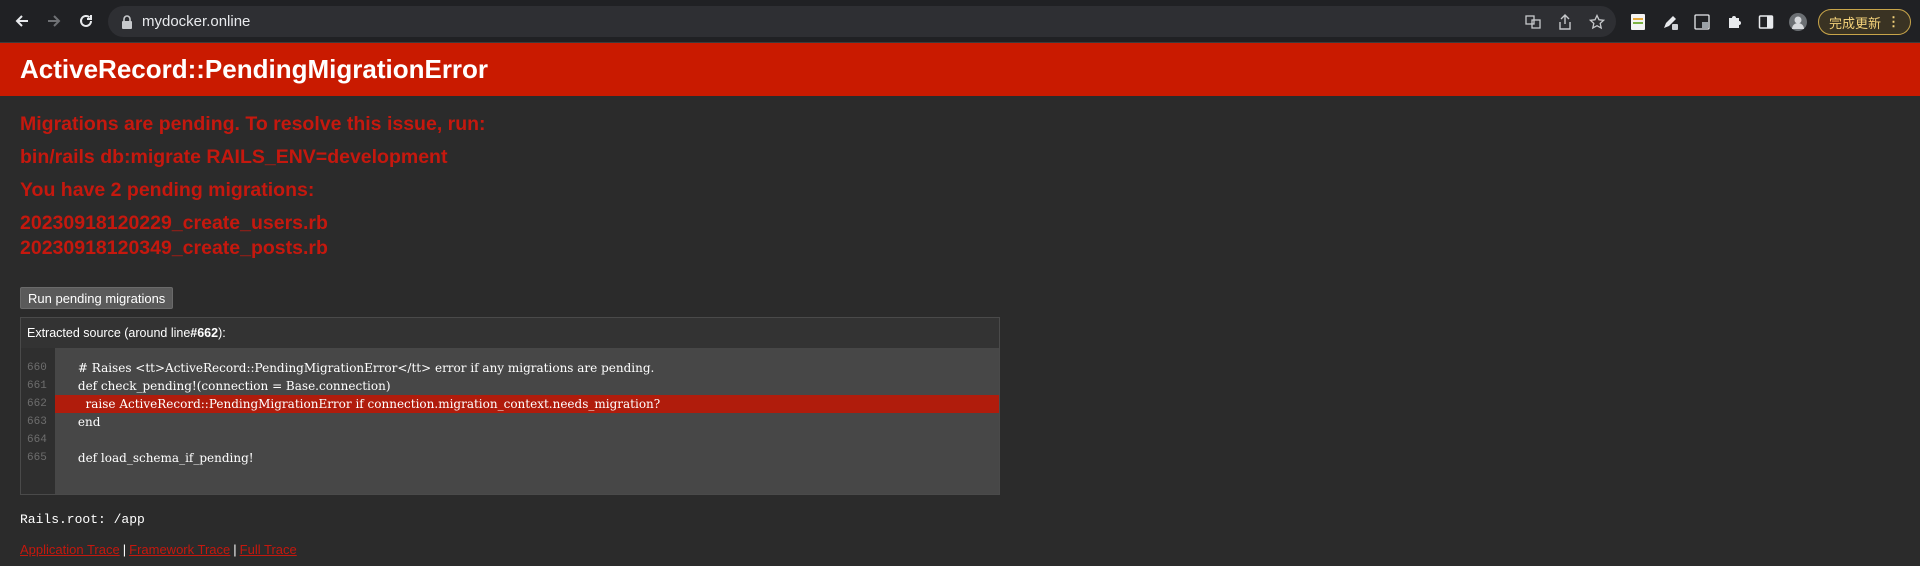 The image size is (1920, 566). What do you see at coordinates (37, 440) in the screenshot?
I see `line-number: 664` at bounding box center [37, 440].